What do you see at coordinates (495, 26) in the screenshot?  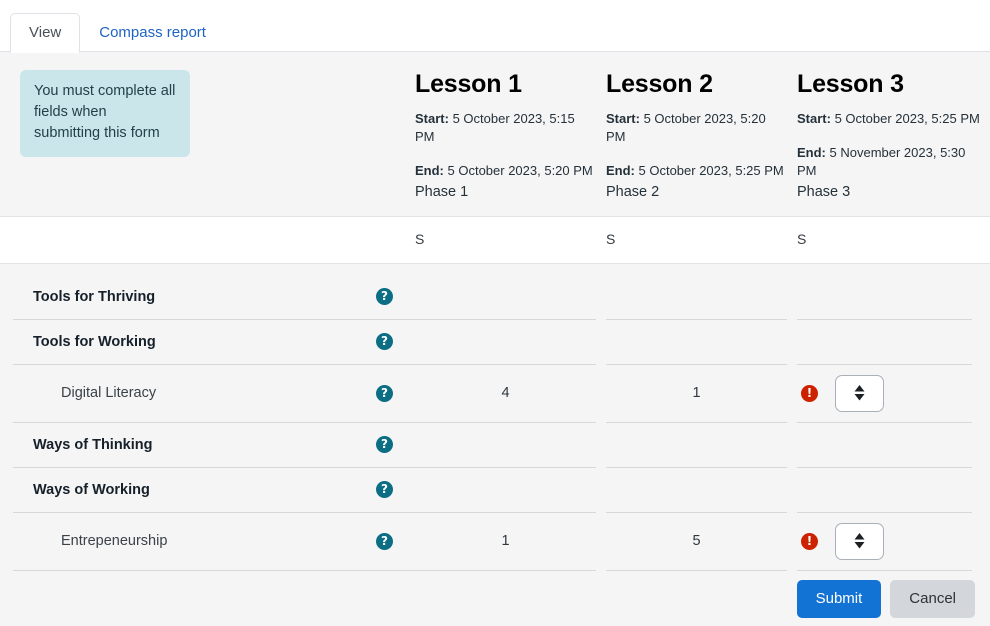 I see `tab-bar: View Compass report` at bounding box center [495, 26].